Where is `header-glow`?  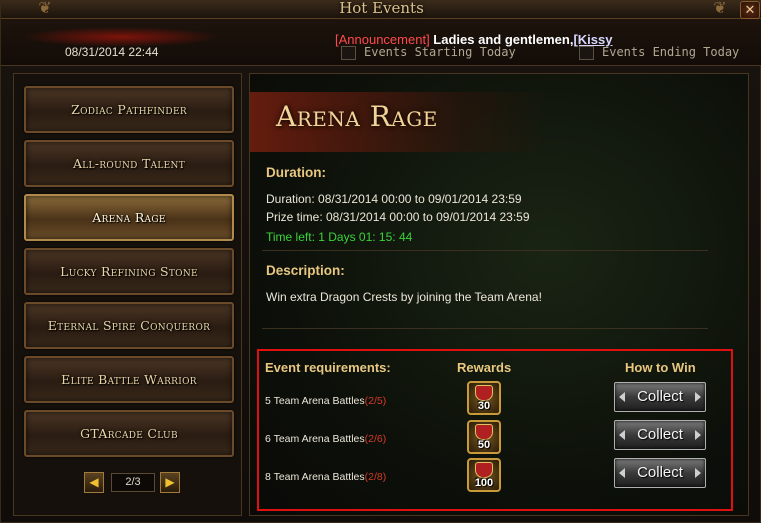 header-glow is located at coordinates (121, 37).